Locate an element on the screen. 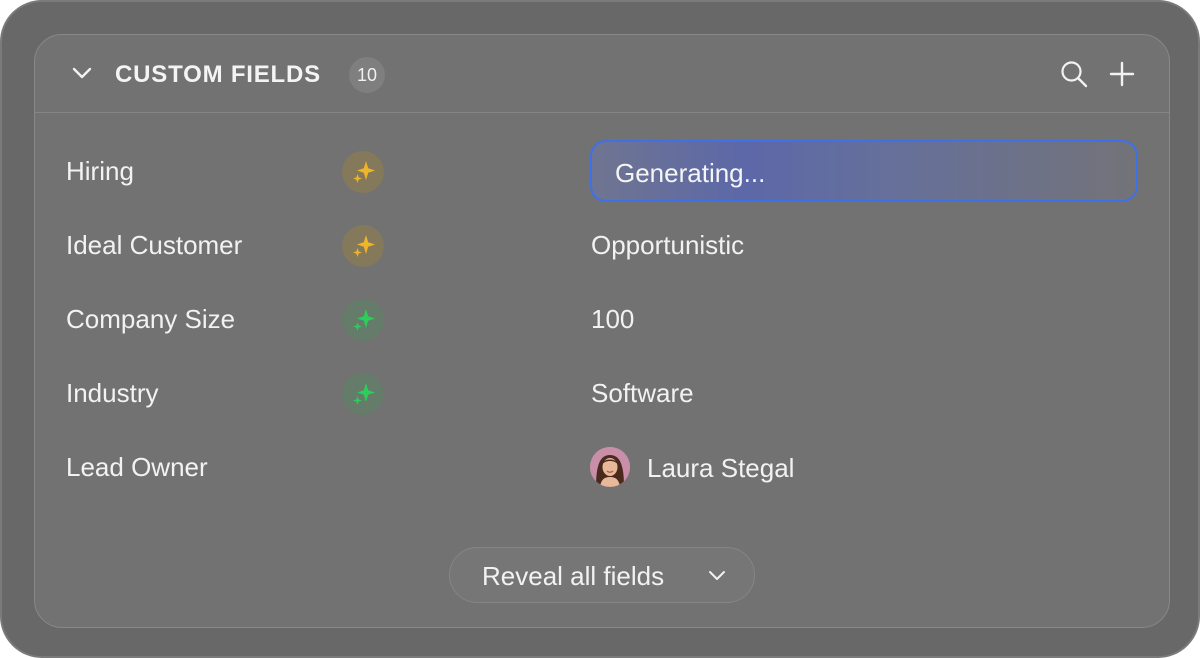  reveal-all-fields-button: Reveal all fields is located at coordinates (602, 575).